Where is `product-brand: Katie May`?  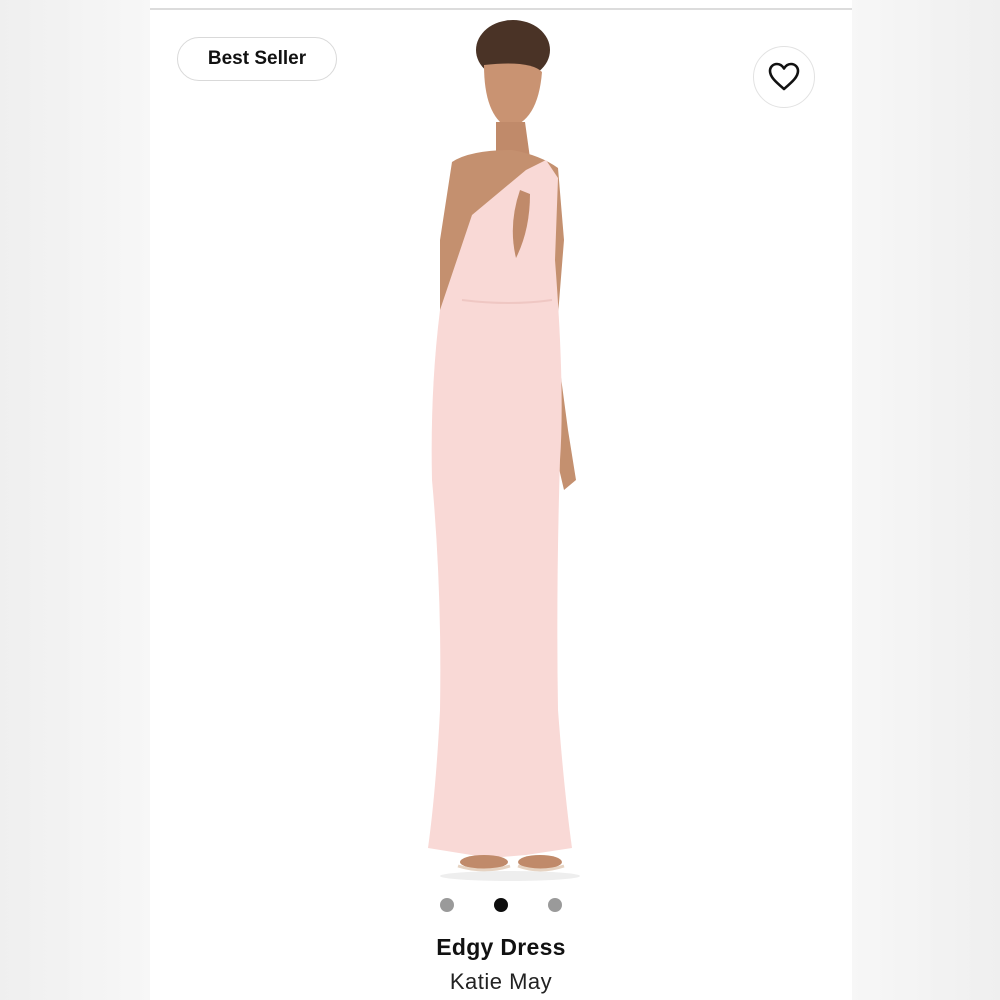
product-brand: Katie May is located at coordinates (501, 982).